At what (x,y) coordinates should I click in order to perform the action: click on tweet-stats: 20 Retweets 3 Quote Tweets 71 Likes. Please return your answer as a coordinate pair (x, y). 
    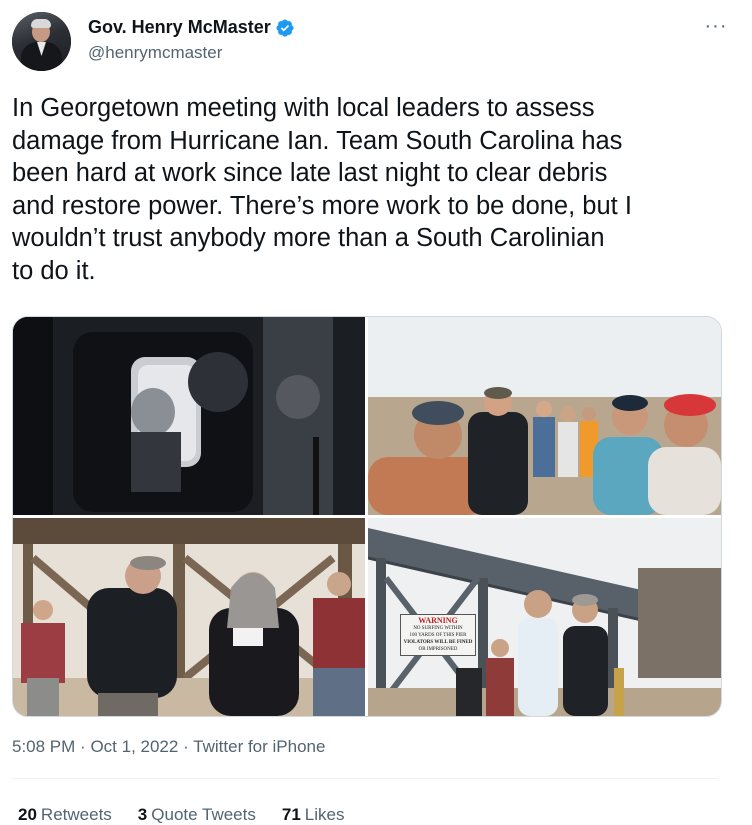
    Looking at the image, I should click on (181, 815).